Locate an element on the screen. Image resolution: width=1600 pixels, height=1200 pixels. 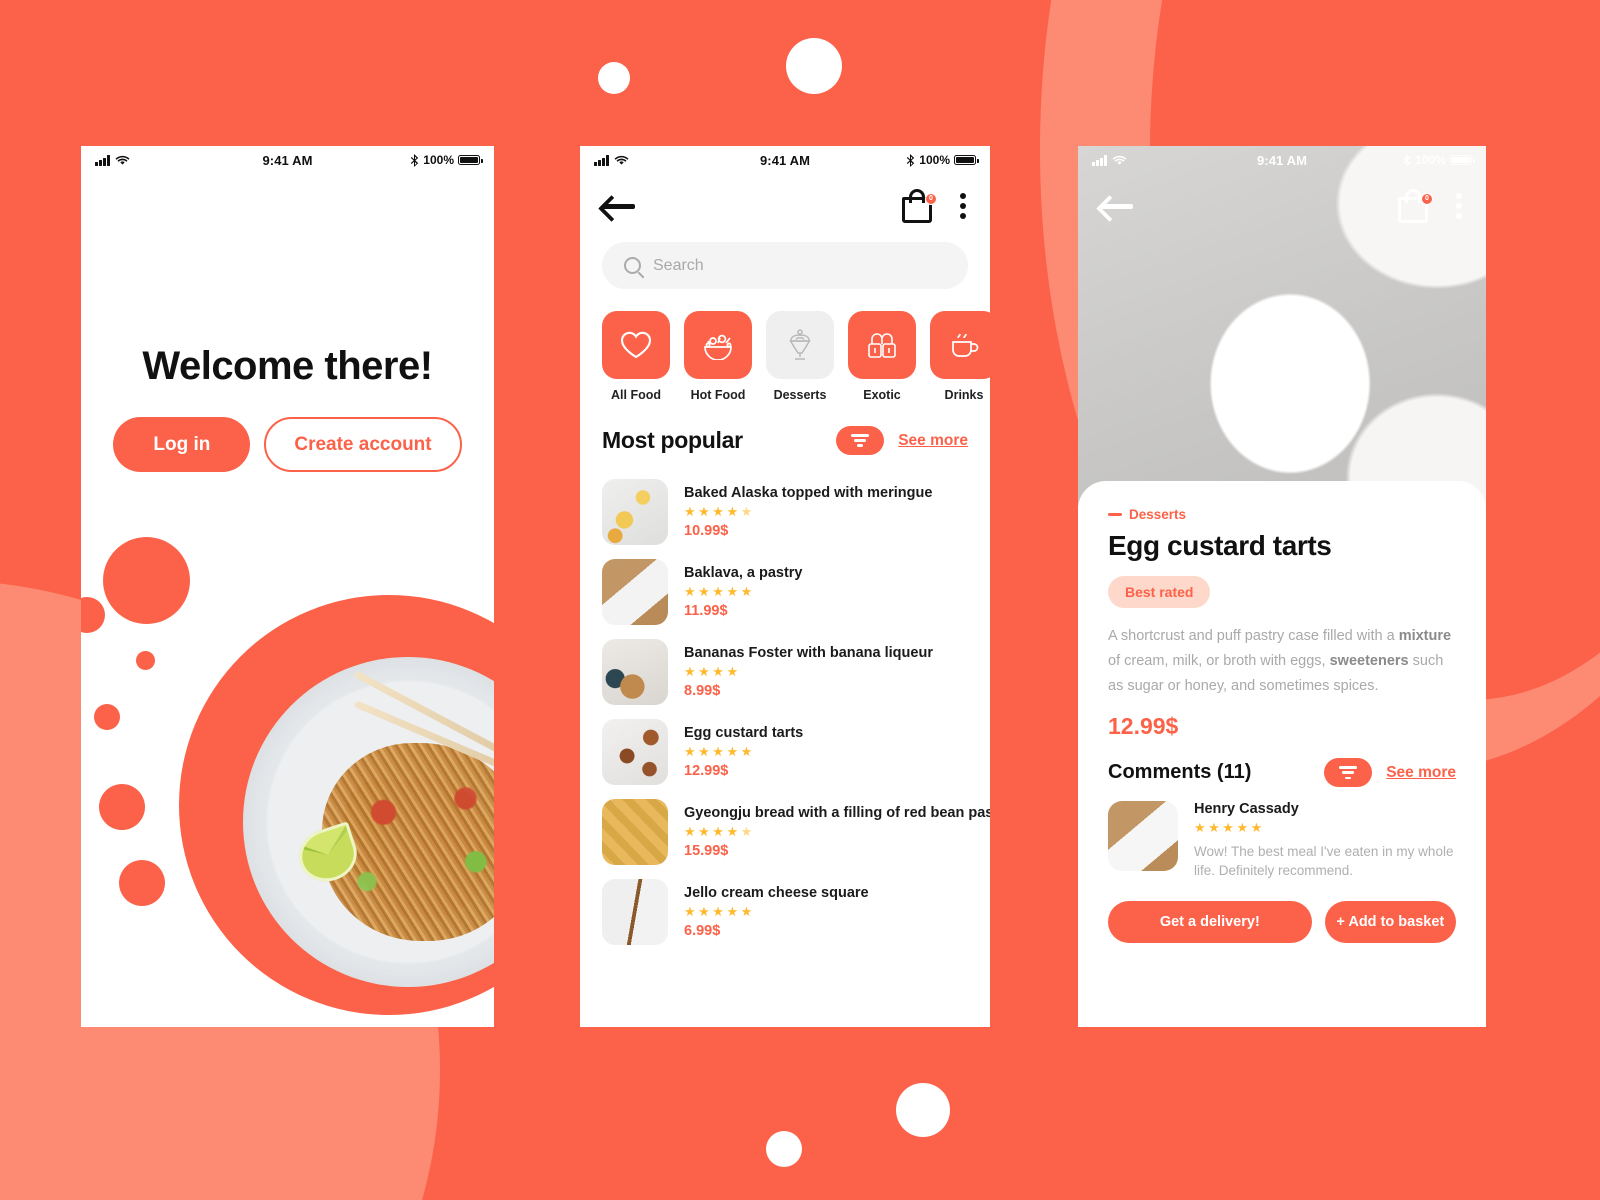
category-chip-hot-food: Hot Food is located at coordinates (718, 356).